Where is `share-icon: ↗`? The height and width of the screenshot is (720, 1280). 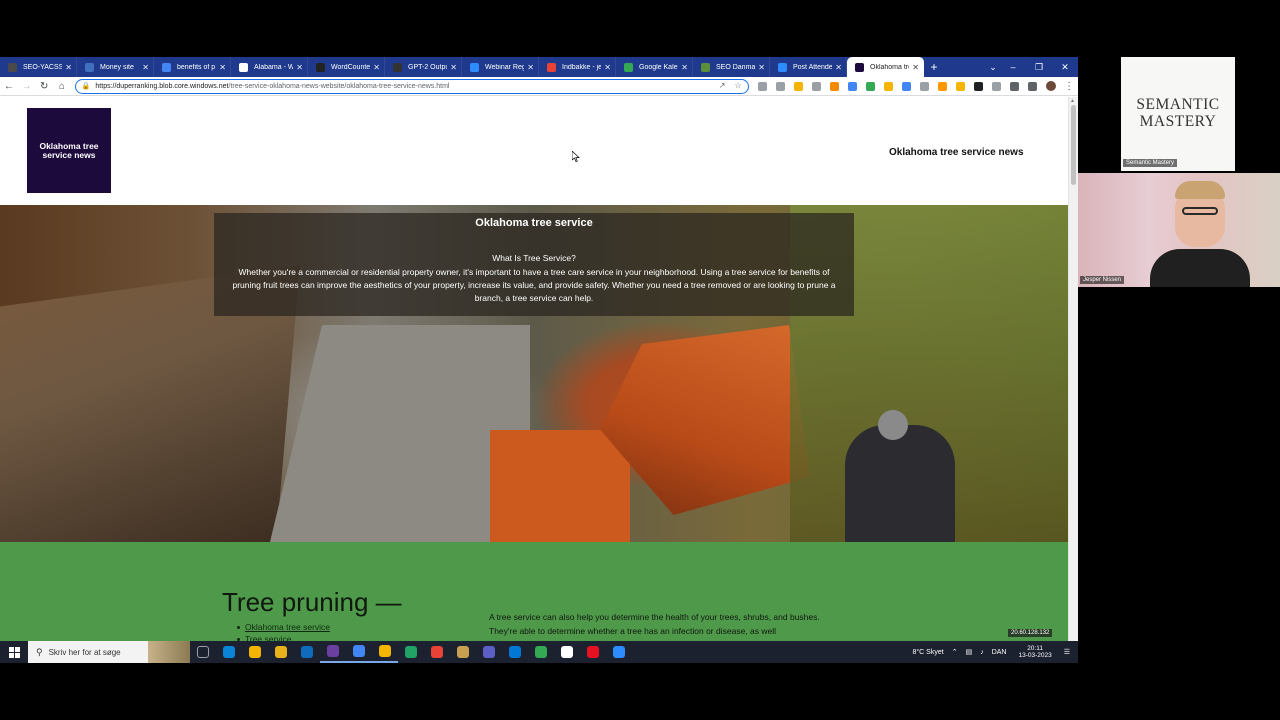
share-icon: ↗ is located at coordinates (722, 85).